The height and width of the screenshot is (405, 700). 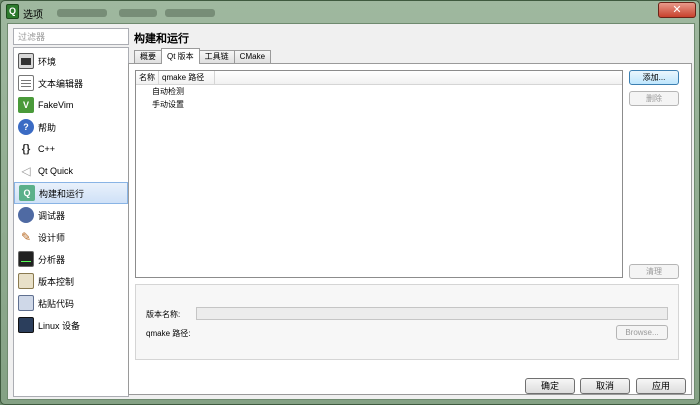 What do you see at coordinates (56, 105) in the screenshot?
I see `sidebar-item-label: FakeVim` at bounding box center [56, 105].